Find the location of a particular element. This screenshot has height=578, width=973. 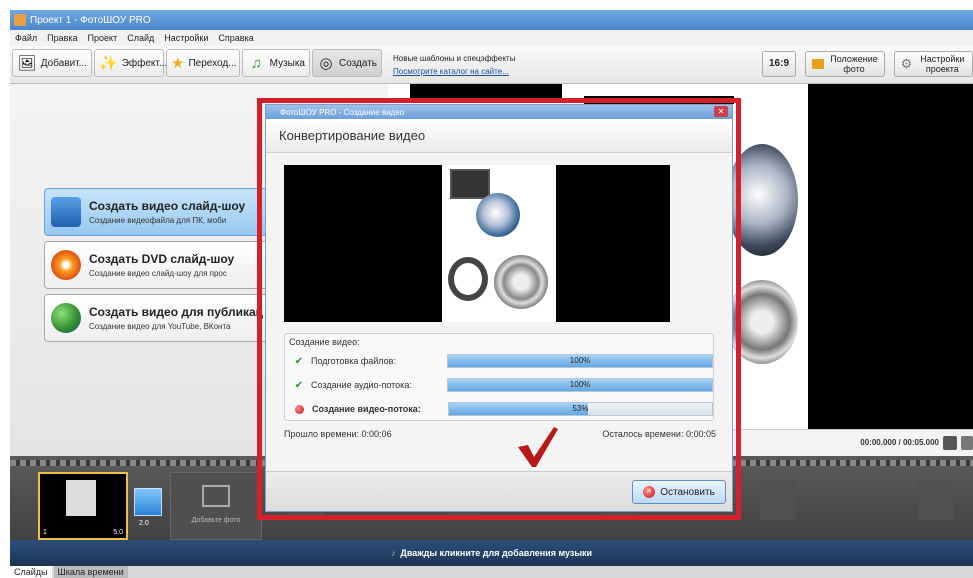

bottom-tabs: Слайды Шкала времени is located at coordinates (491, 572).